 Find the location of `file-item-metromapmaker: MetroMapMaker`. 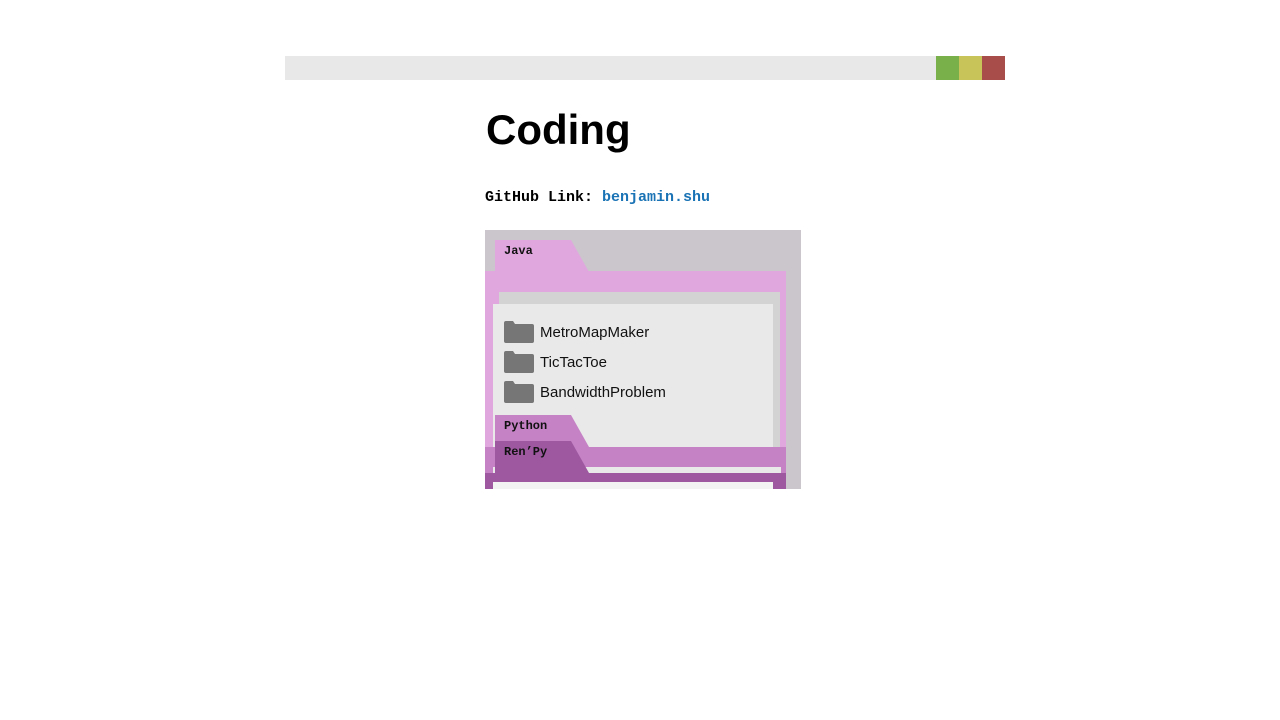

file-item-metromapmaker: MetroMapMaker is located at coordinates (576, 332).